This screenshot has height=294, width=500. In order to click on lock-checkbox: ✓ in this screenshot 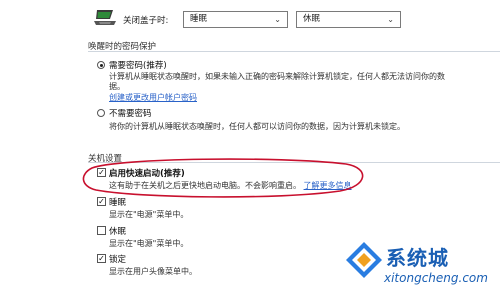, I will do `click(101, 258)`.